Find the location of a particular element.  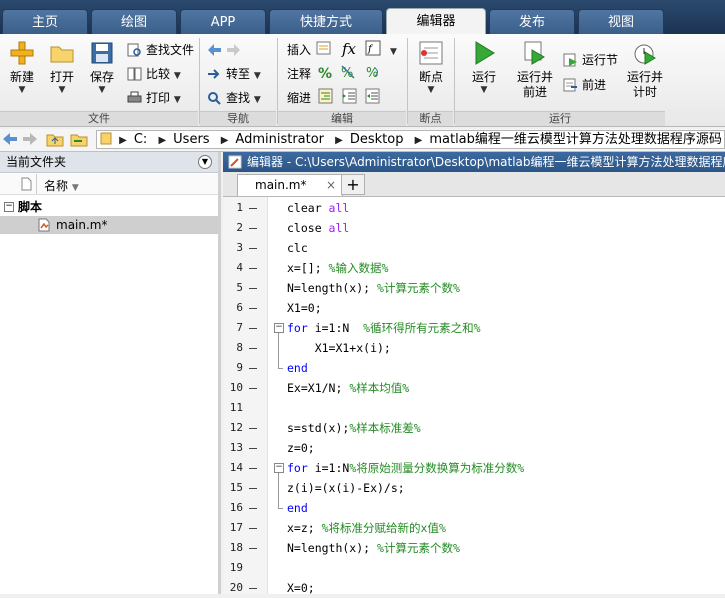

run-and-time-button: 运行并 计时 is located at coordinates (645, 69).